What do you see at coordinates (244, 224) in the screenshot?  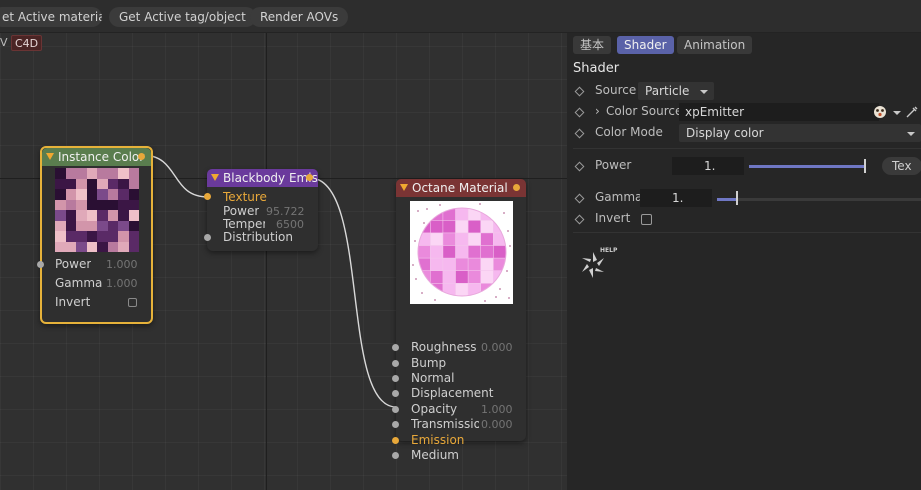 I see `temperature-port-label: Temperature` at bounding box center [244, 224].